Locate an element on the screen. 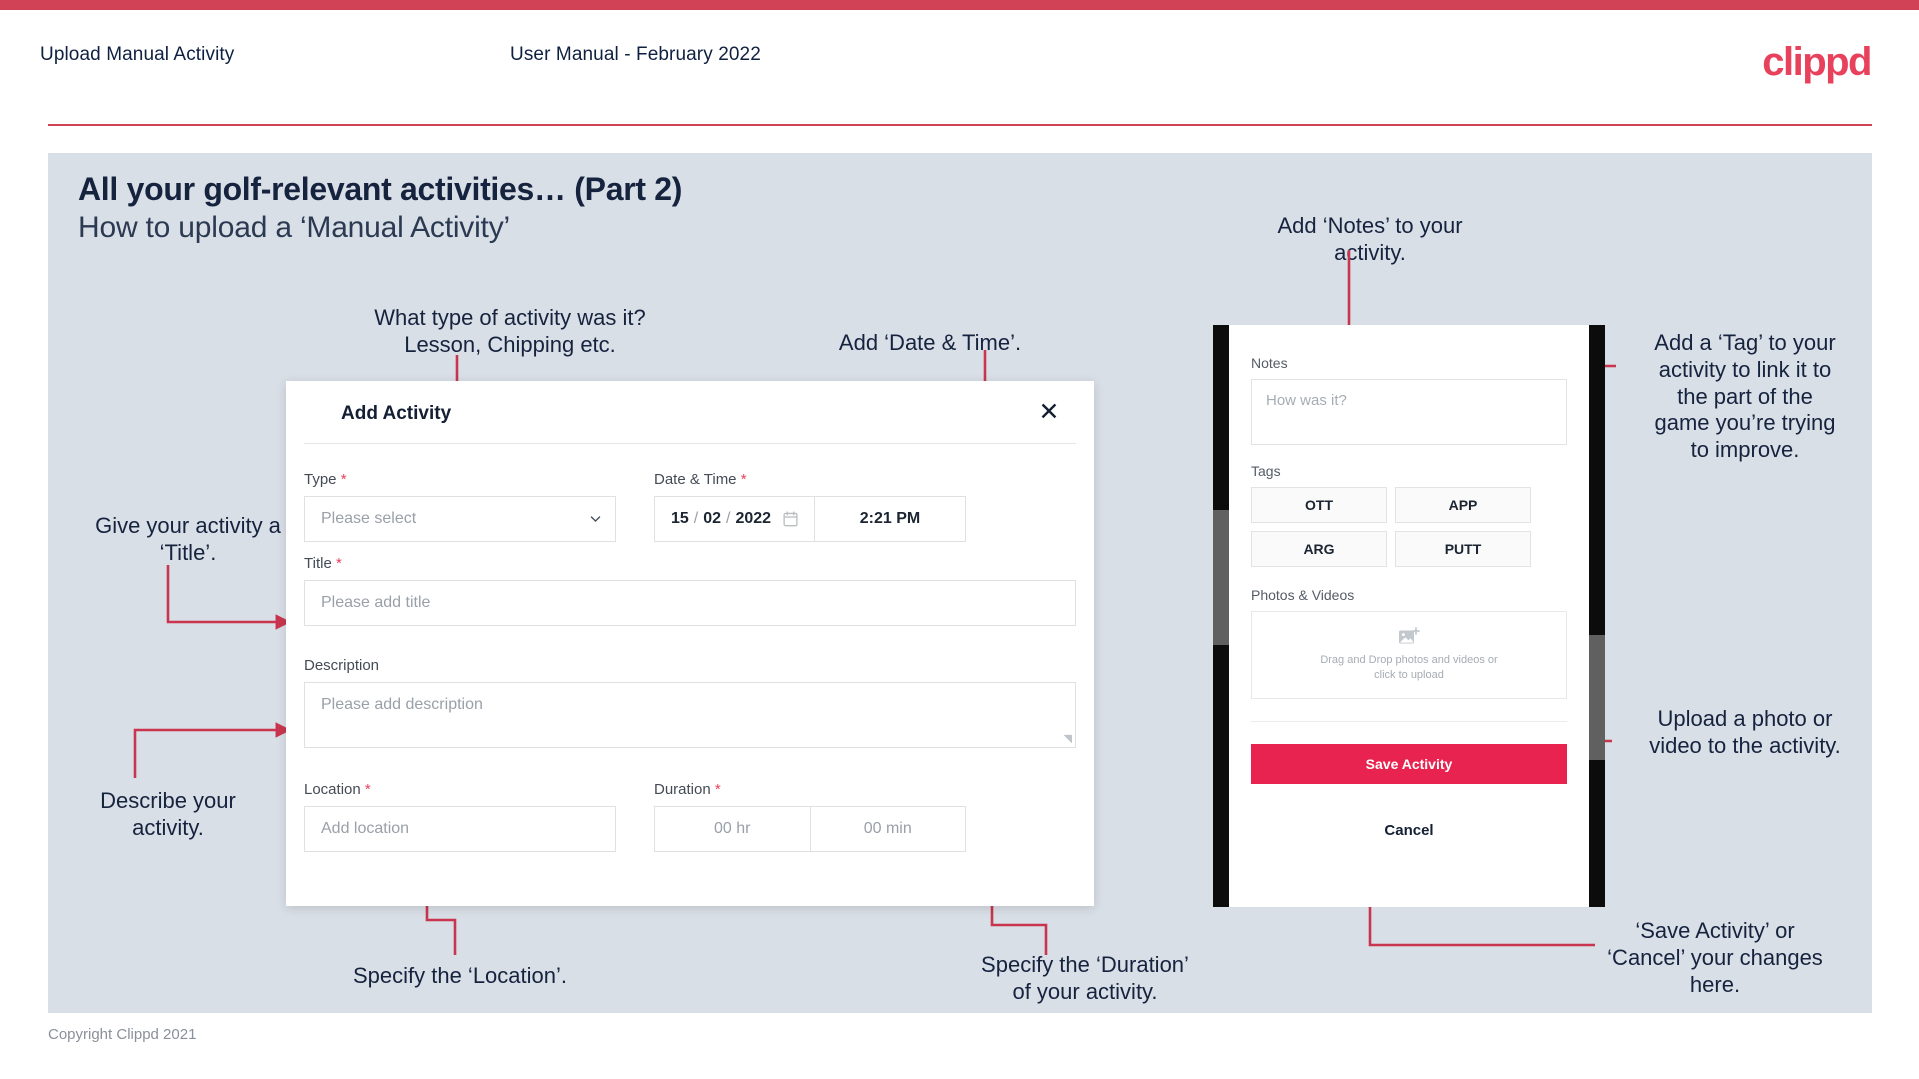 The width and height of the screenshot is (1919, 1079). label-text: Description is located at coordinates (342, 665).